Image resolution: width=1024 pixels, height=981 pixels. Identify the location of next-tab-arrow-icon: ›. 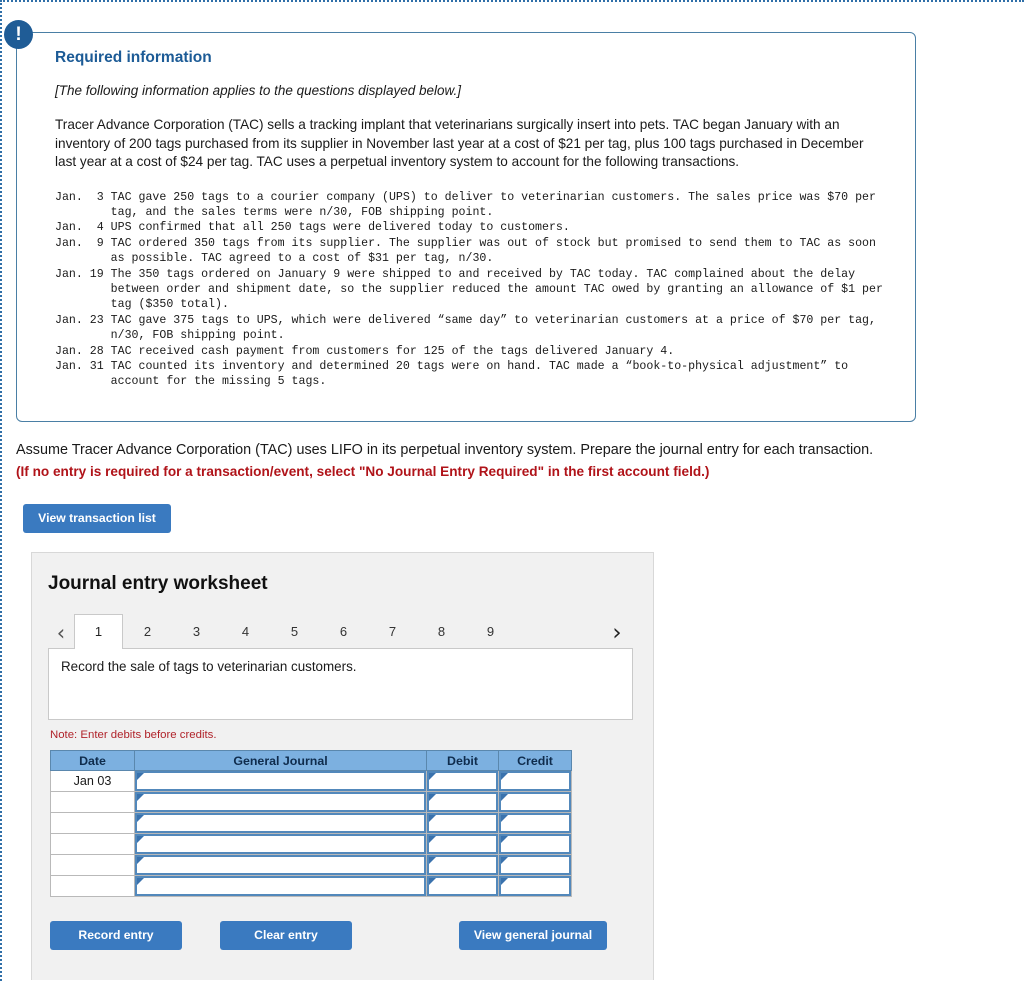
(620, 633).